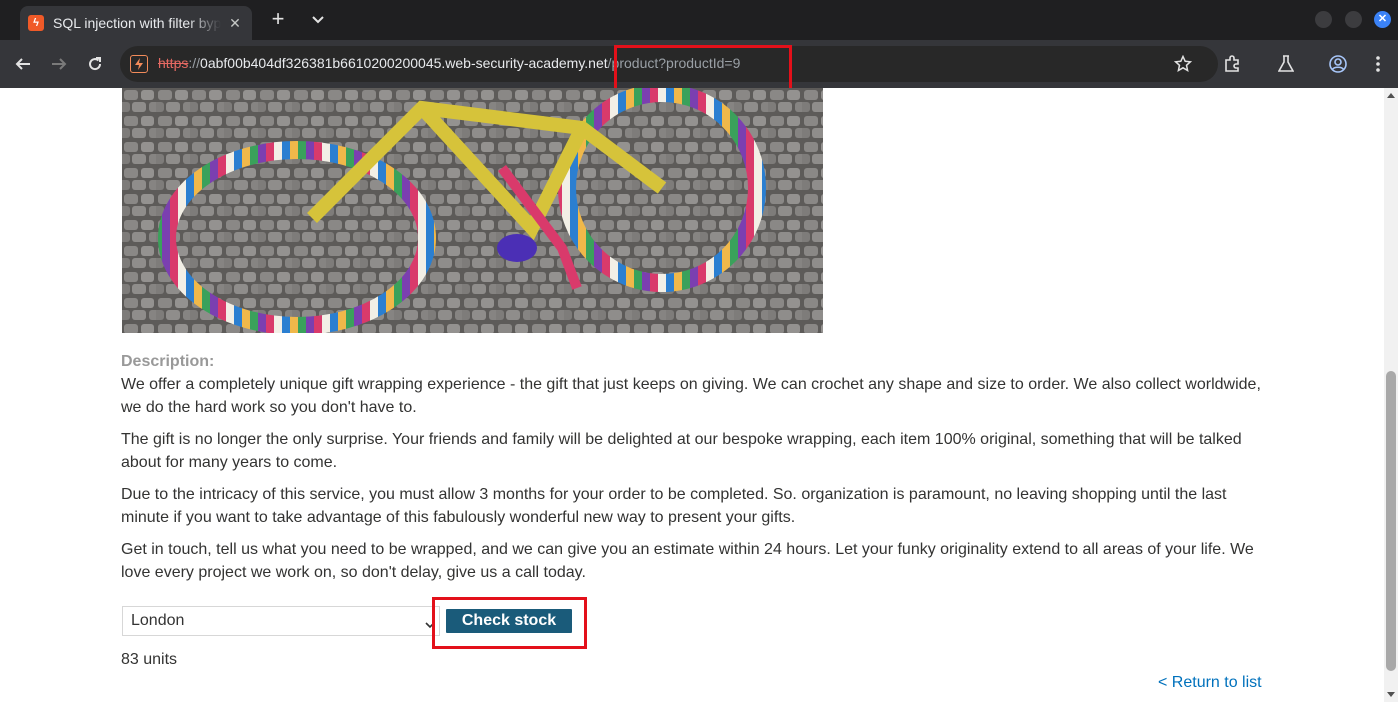  Describe the element at coordinates (278, 20) in the screenshot. I see `new-tab-icon: +` at that location.